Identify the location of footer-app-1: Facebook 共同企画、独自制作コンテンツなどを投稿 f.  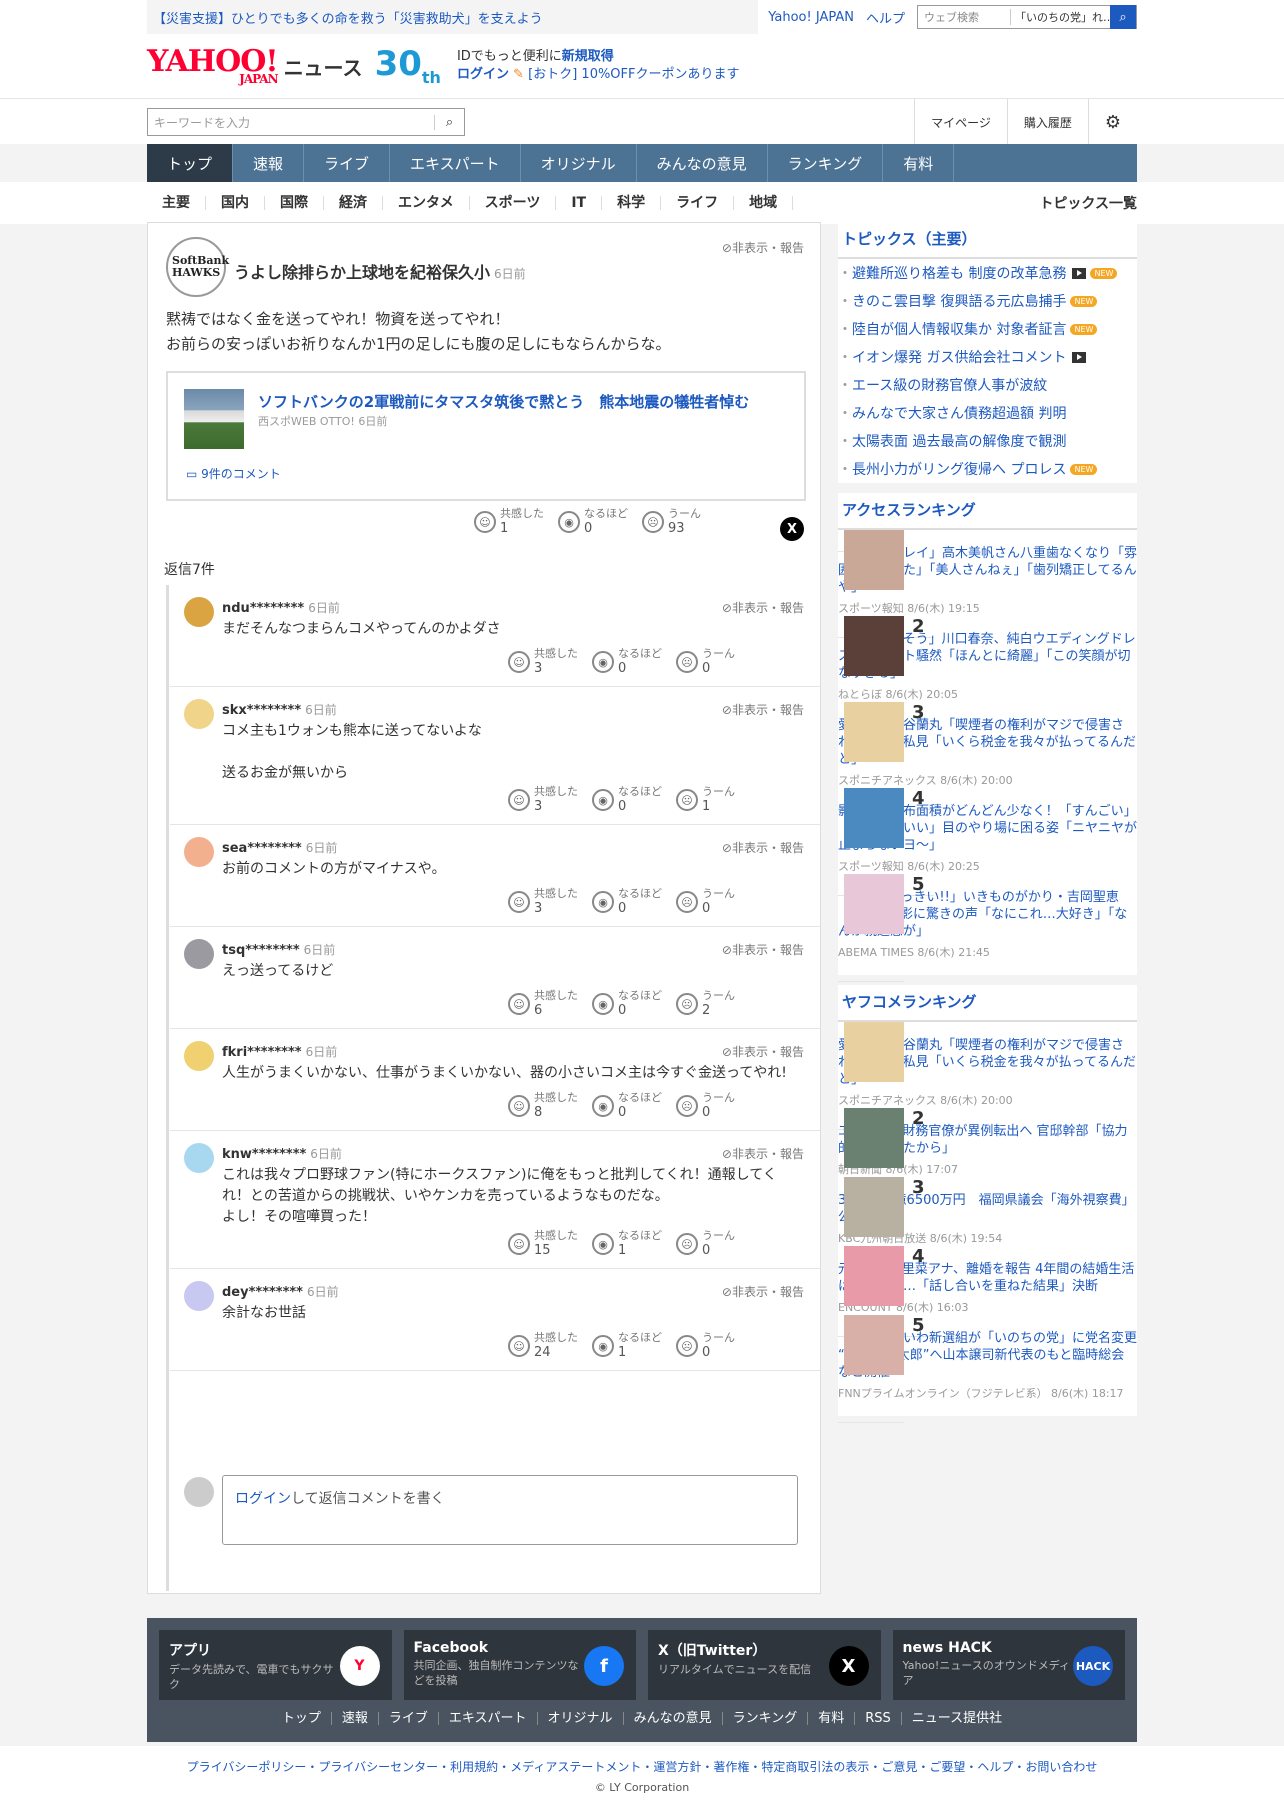
(519, 1665).